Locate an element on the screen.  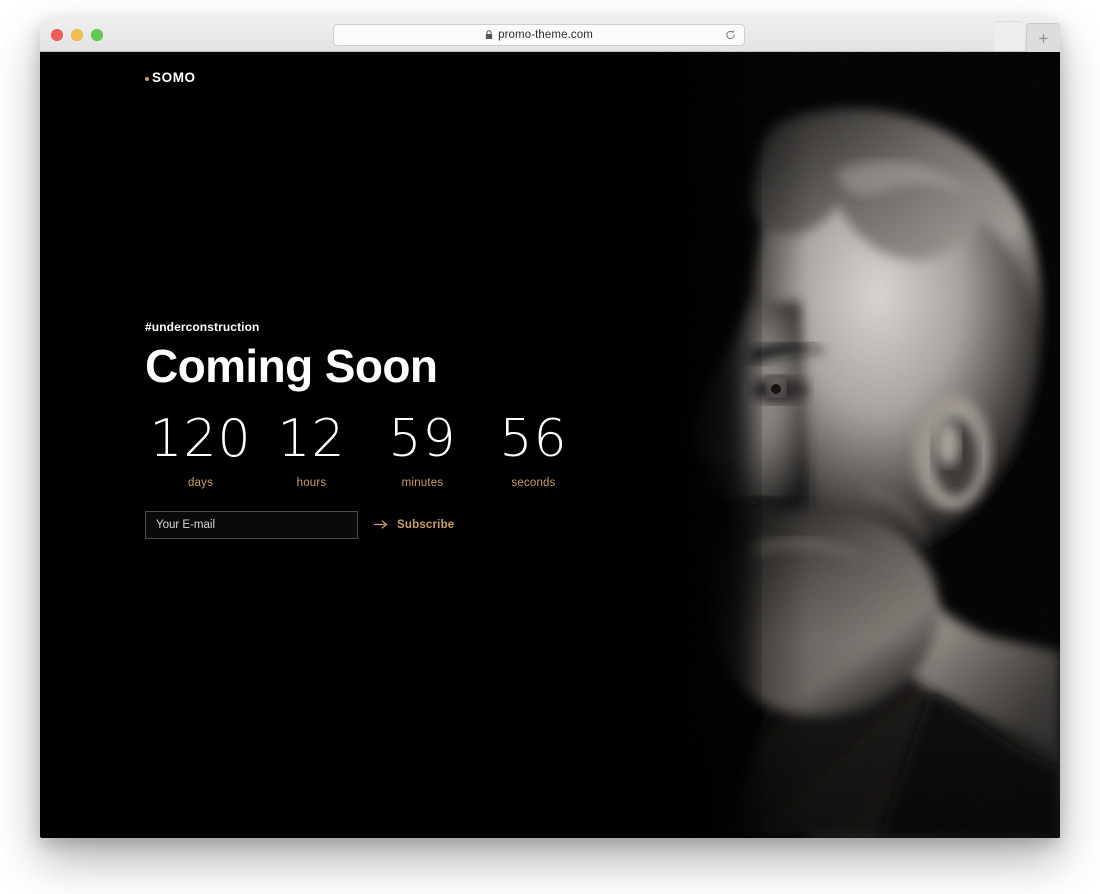
window-controls is located at coordinates (77, 35).